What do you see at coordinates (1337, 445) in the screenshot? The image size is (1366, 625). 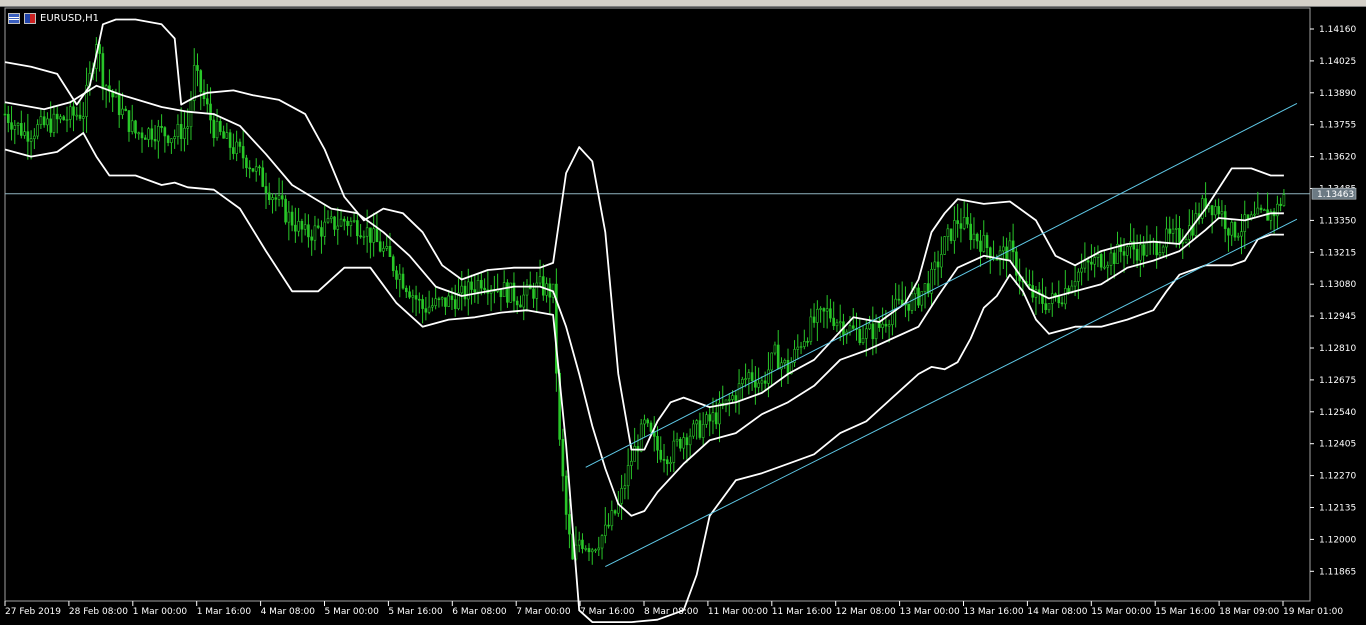 I see `y-tick-label: 1.12405` at bounding box center [1337, 445].